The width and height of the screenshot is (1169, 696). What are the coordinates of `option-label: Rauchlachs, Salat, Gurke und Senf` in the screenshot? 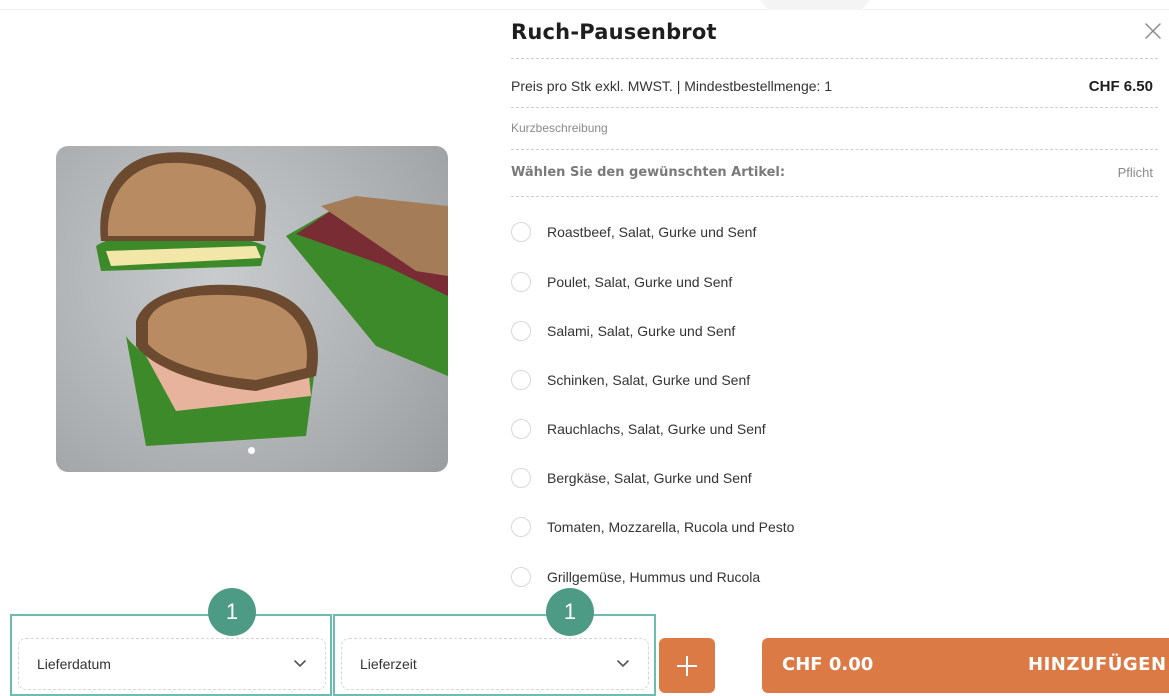 It's located at (656, 429).